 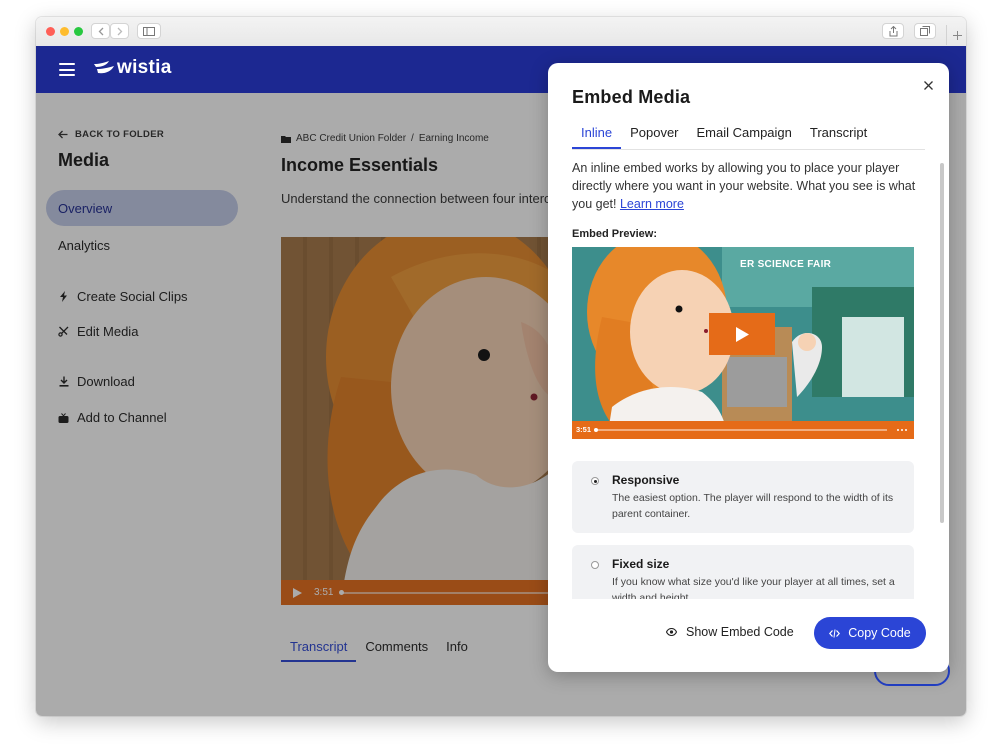 I want to click on preview-play-button, so click(x=742, y=334).